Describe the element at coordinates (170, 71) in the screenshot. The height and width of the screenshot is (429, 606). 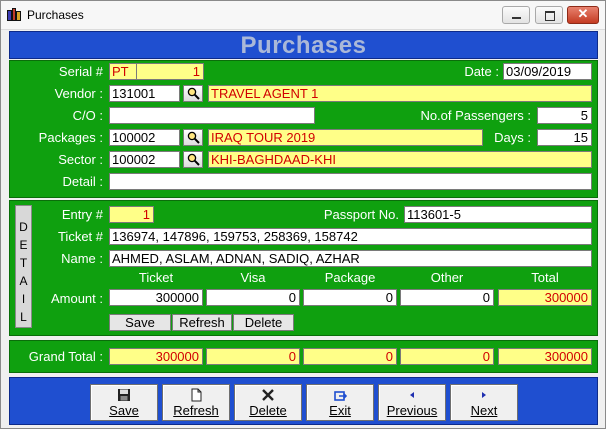
I see `serial-number-field: 1` at that location.